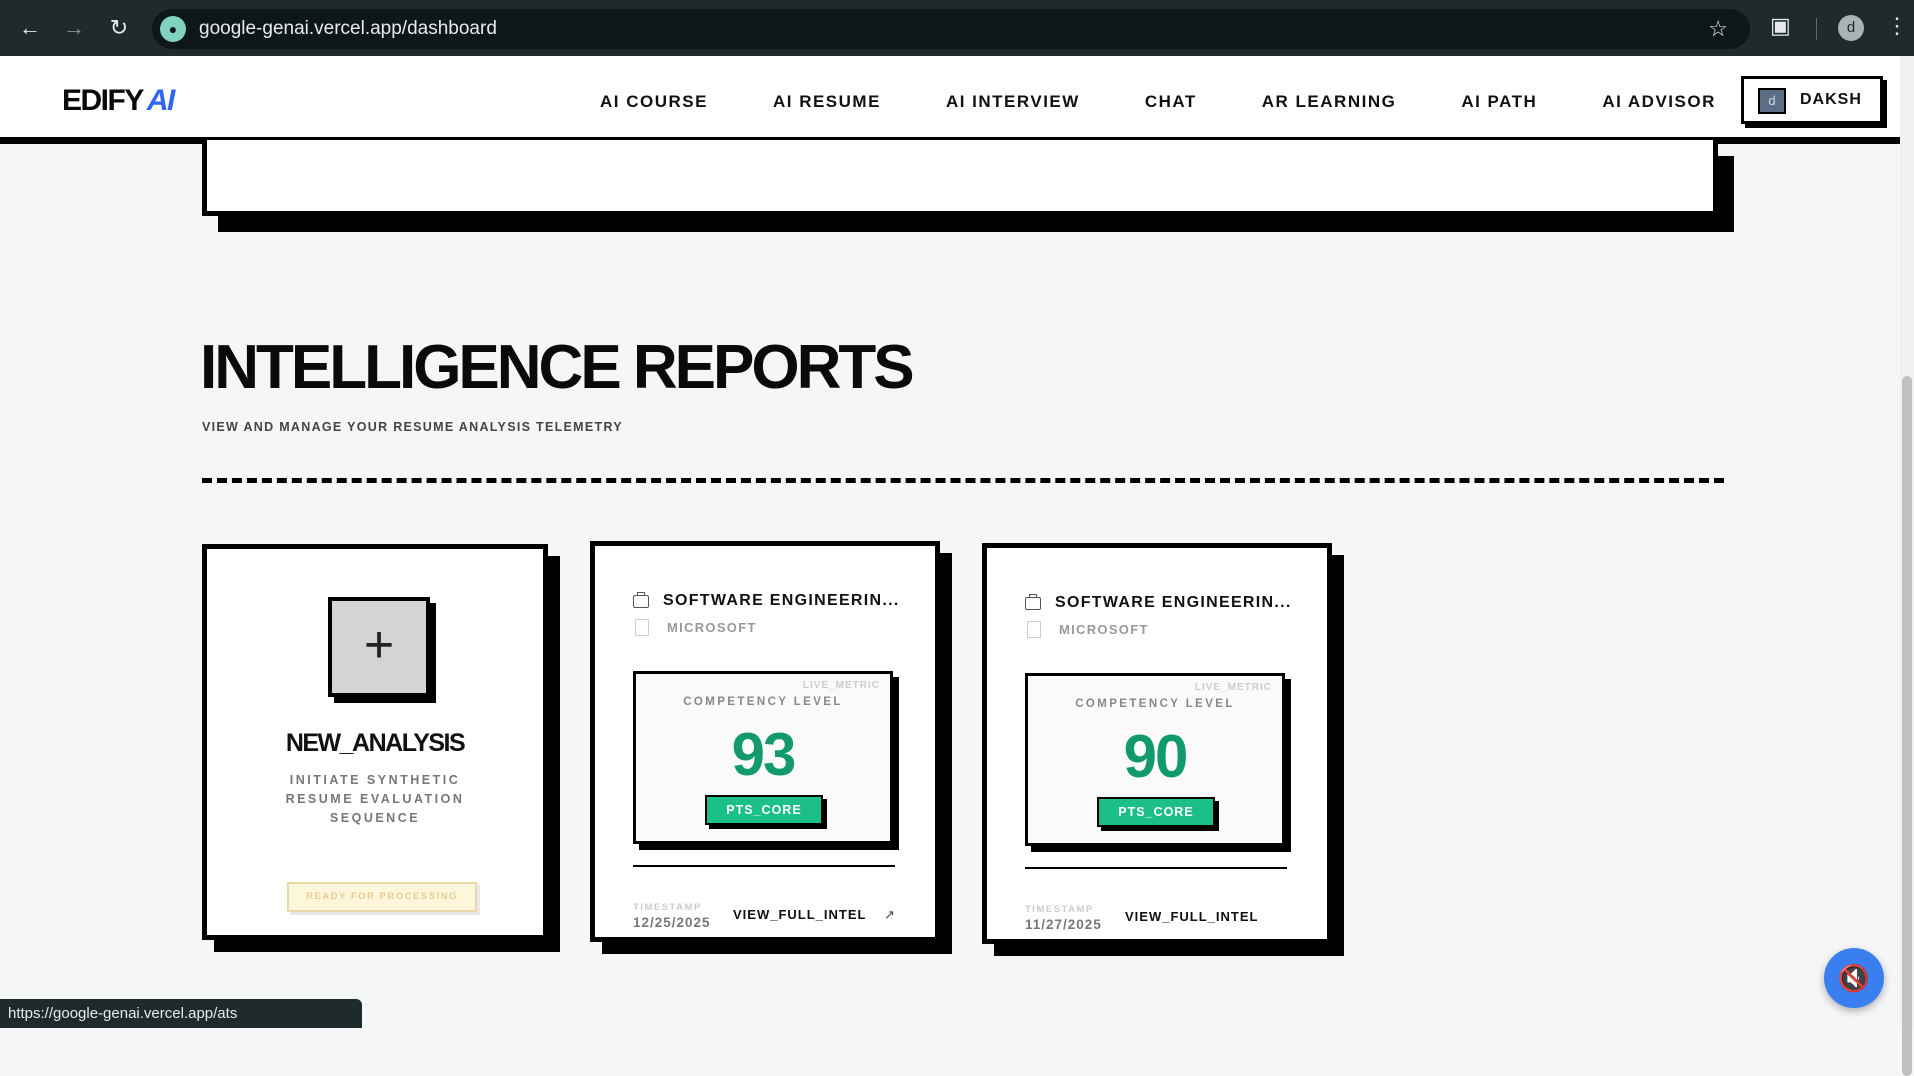 The image size is (1914, 1076). I want to click on ready-status-button: READY FOR PROCESSING, so click(382, 897).